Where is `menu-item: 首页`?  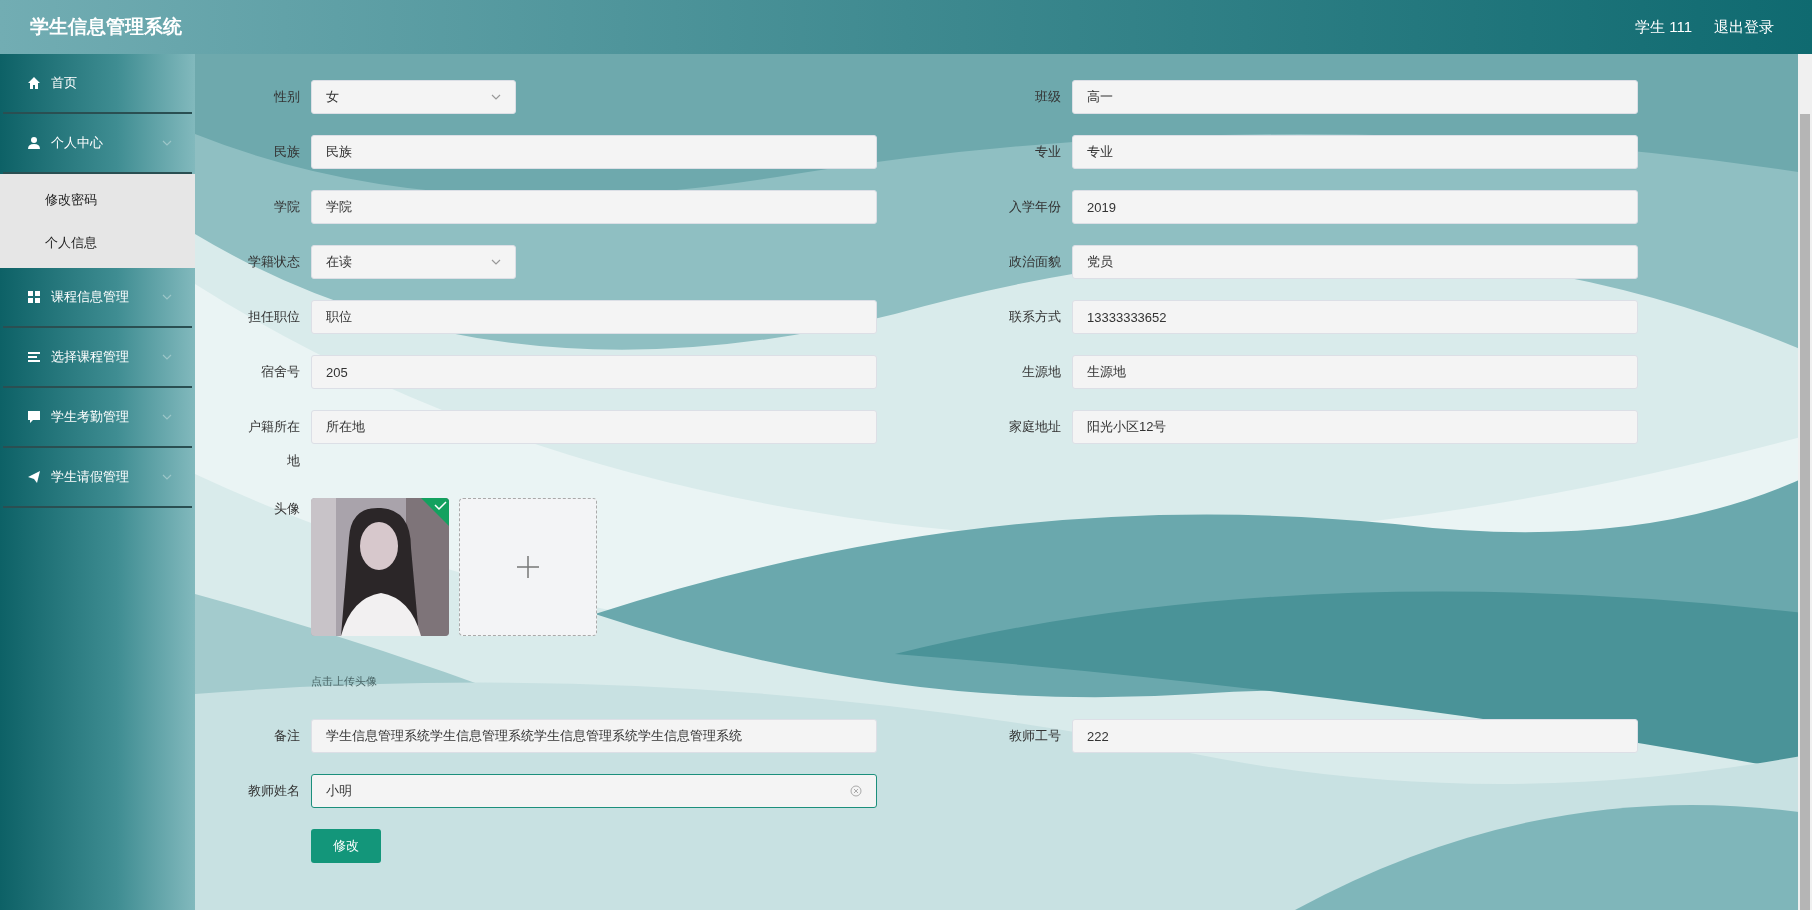 menu-item: 首页 is located at coordinates (97, 84).